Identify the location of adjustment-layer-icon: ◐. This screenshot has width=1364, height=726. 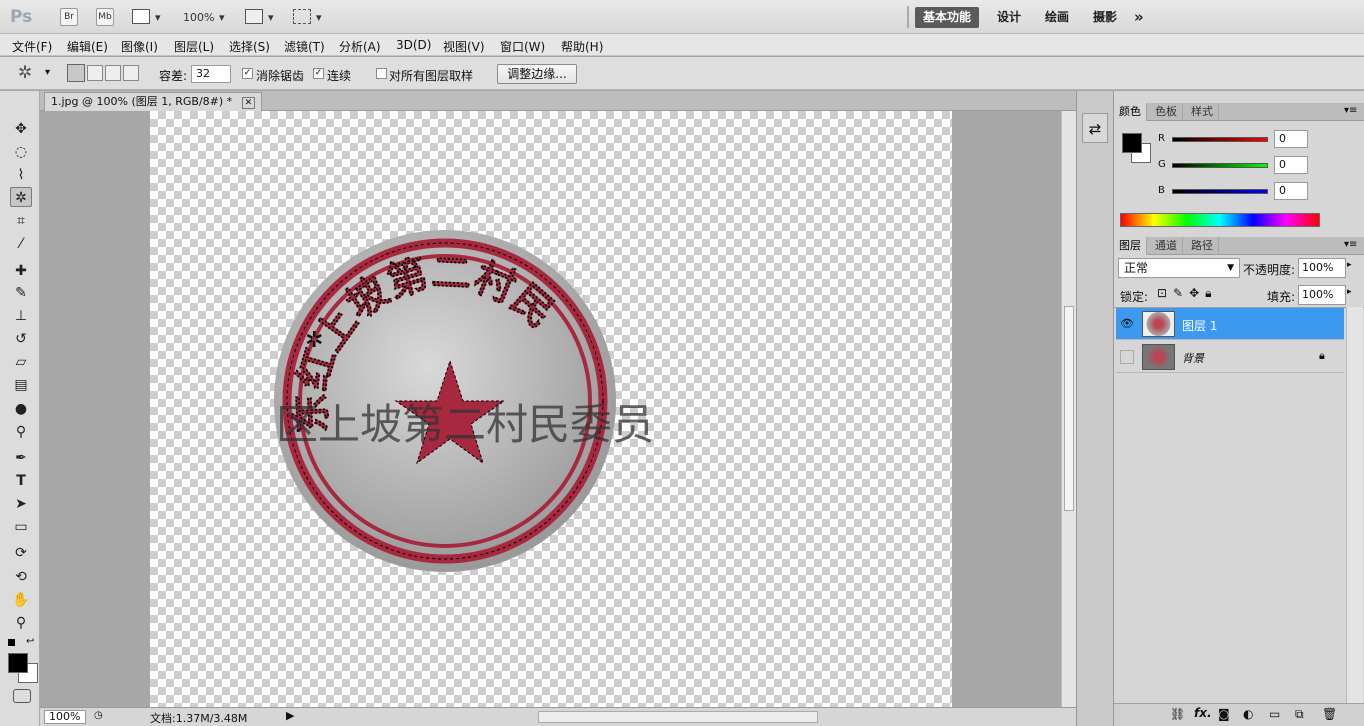
(1248, 714).